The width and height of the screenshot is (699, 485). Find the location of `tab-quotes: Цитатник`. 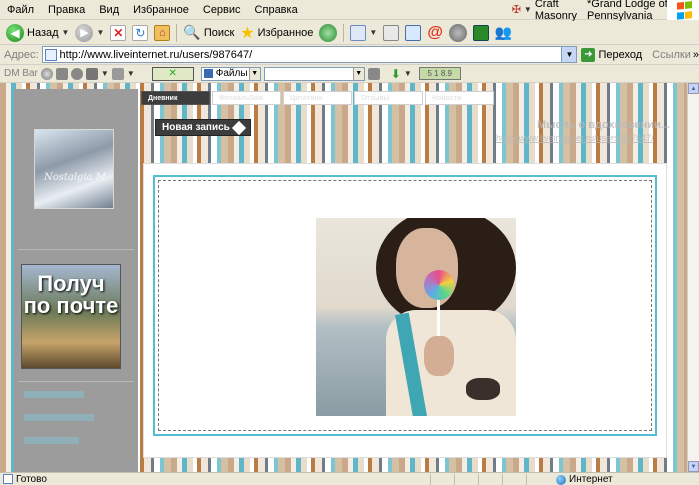

tab-quotes: Цитатник is located at coordinates (317, 98).